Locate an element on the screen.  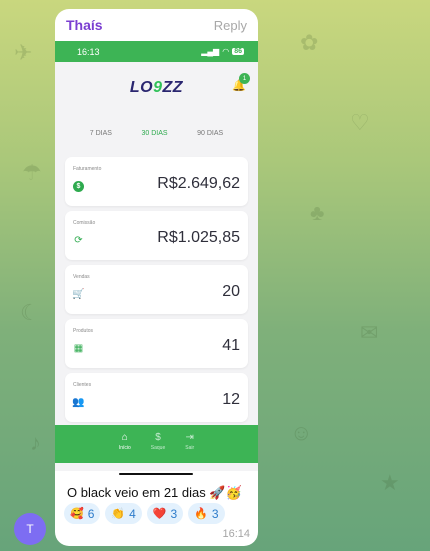
card-vendas: Vendas 🛒 20 is located at coordinates (156, 289).